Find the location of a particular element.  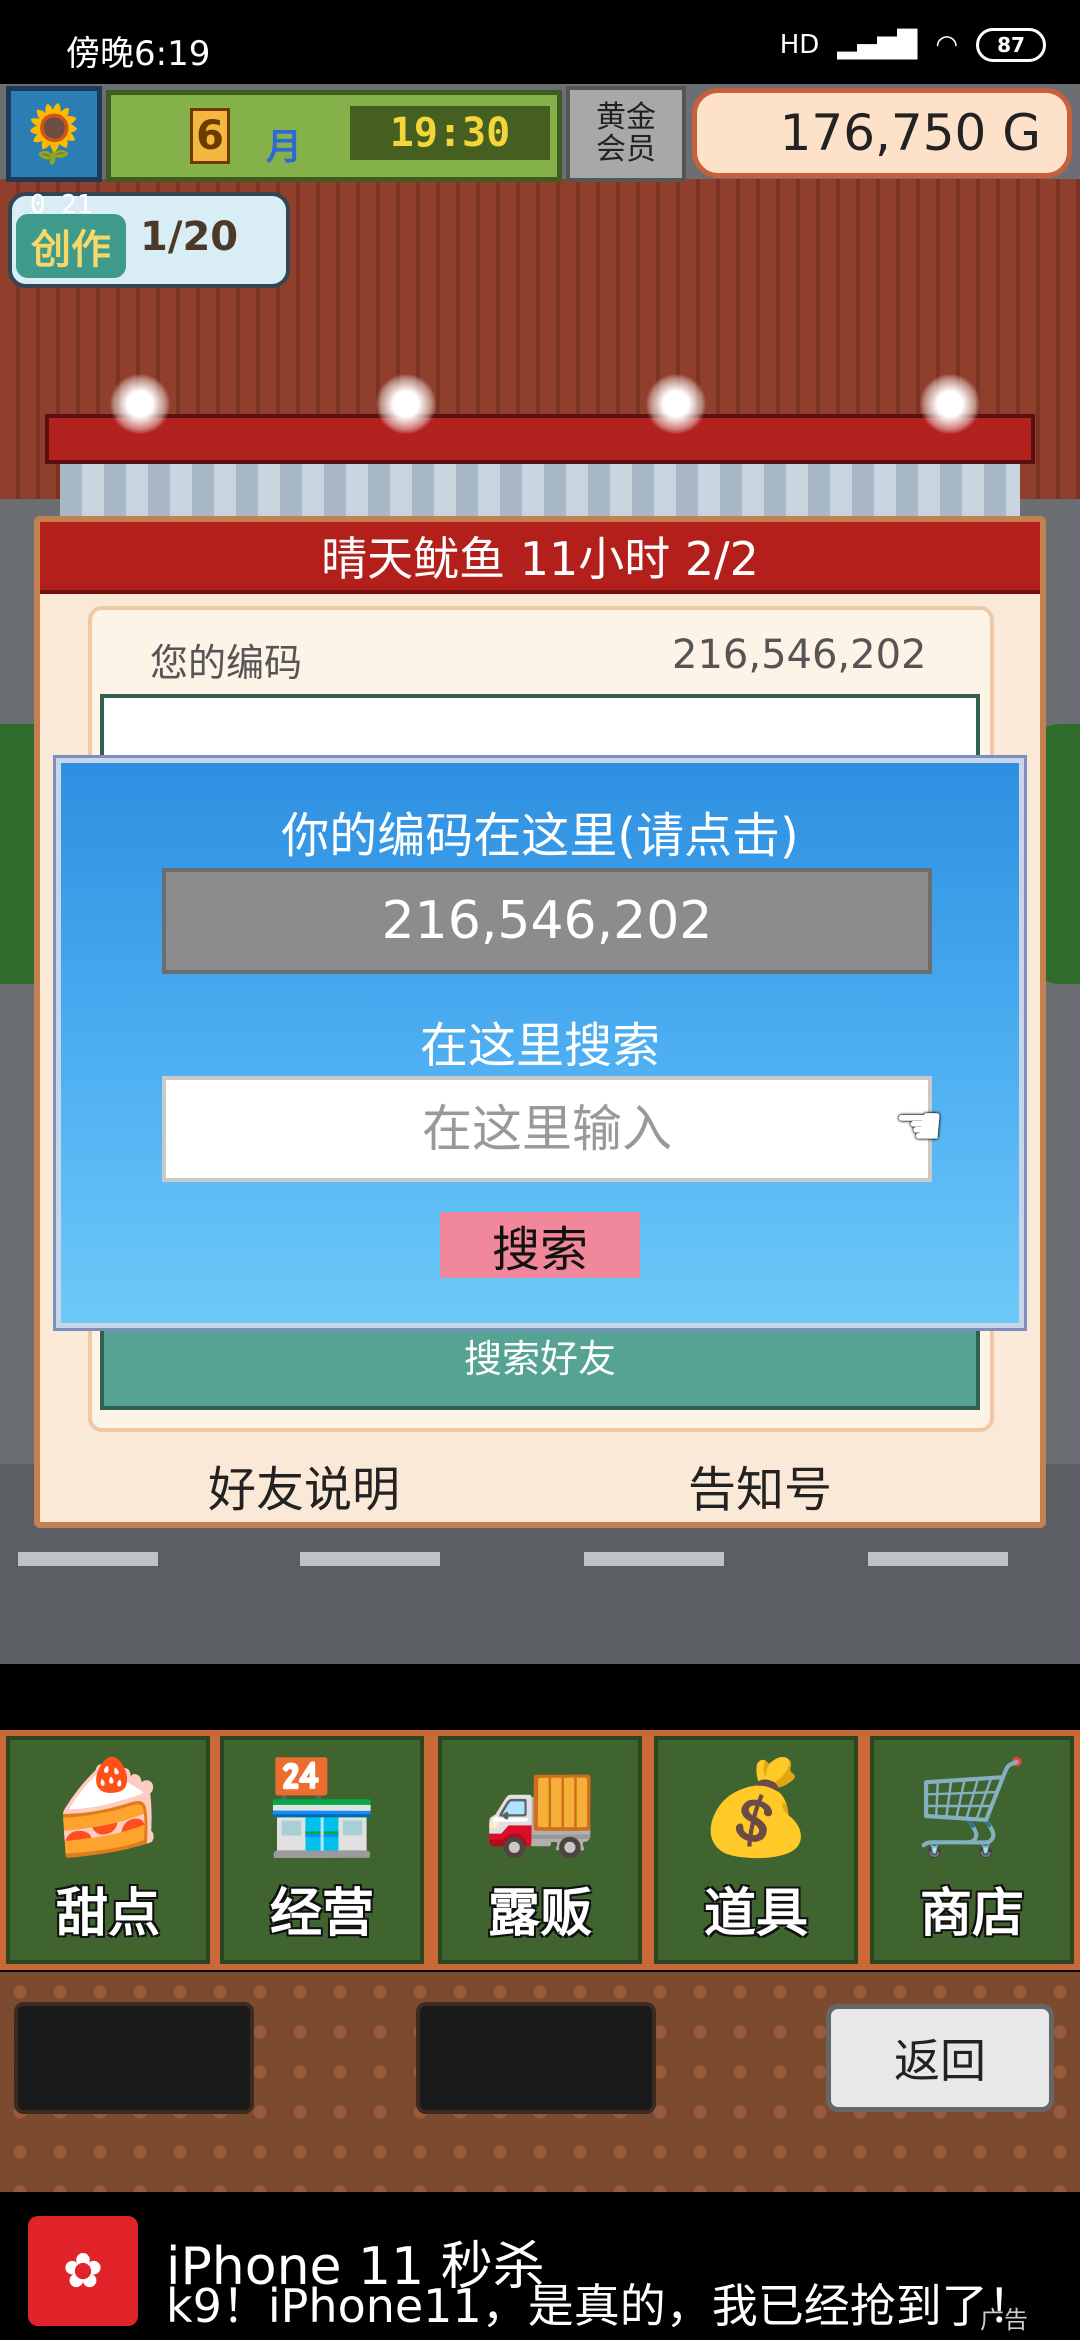

create-label: 创作 is located at coordinates (71, 246).